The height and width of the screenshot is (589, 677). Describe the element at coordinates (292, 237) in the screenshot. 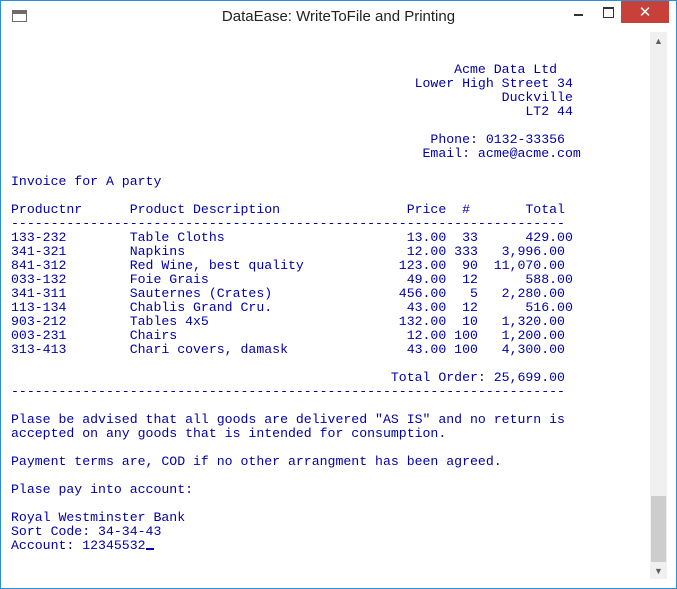

I see `console-line: 133-232 Table Cloths 13.00 33 429.00` at that location.